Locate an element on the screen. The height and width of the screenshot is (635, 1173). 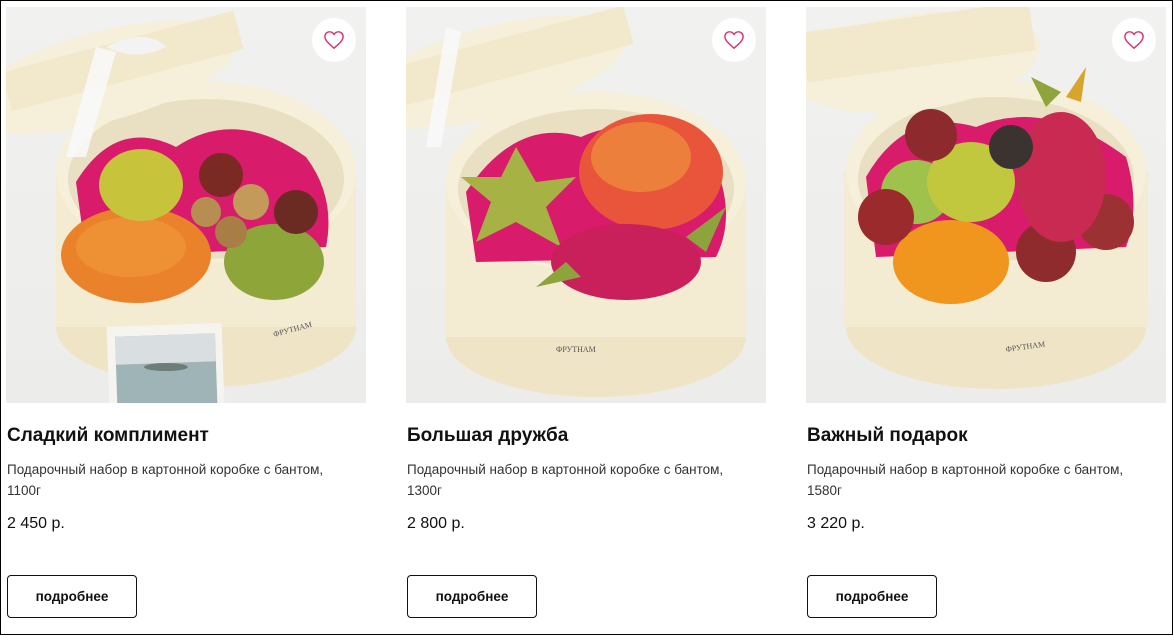
product-price: 2 450 р. is located at coordinates (36, 523).